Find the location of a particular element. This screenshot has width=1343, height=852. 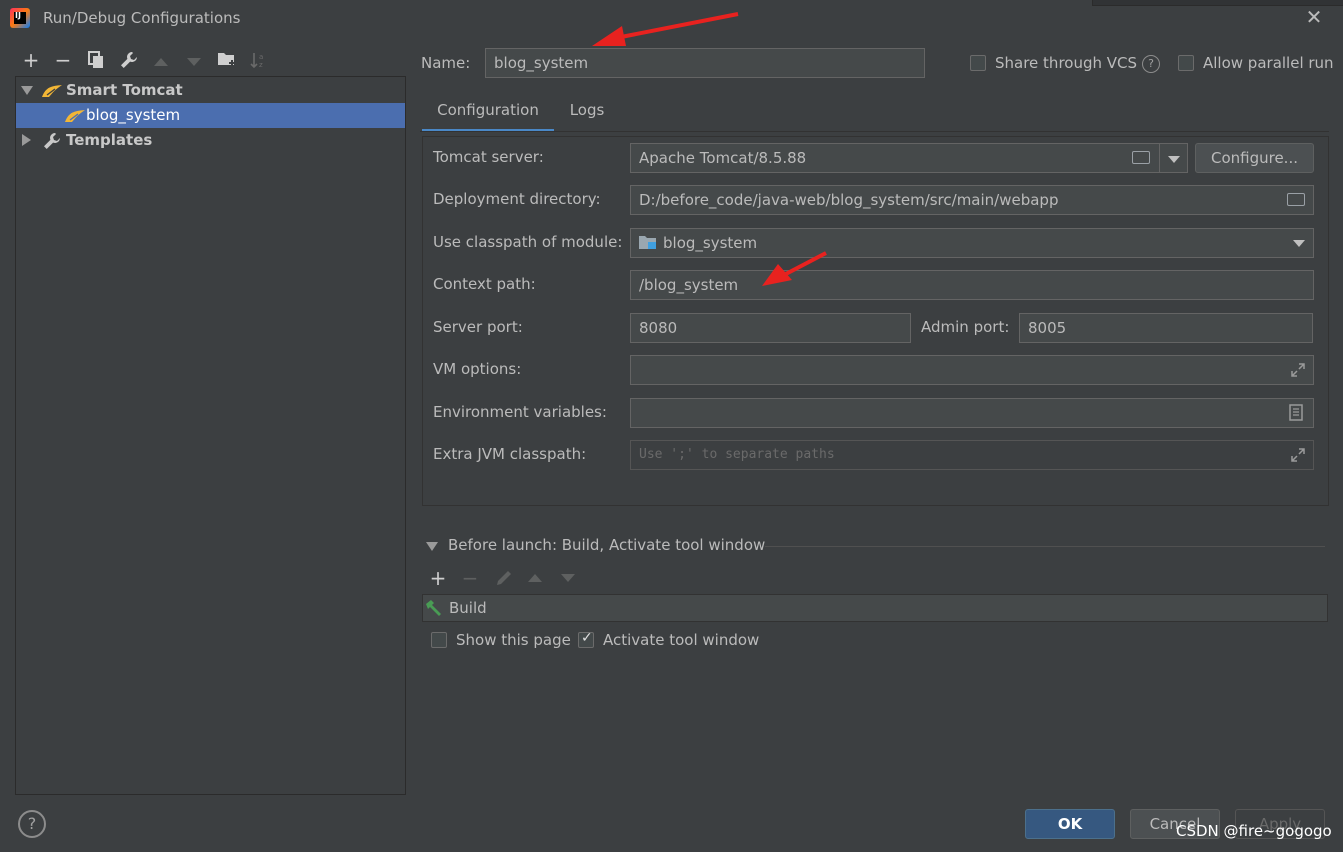

expanded-arrow-icon is located at coordinates (27, 90).